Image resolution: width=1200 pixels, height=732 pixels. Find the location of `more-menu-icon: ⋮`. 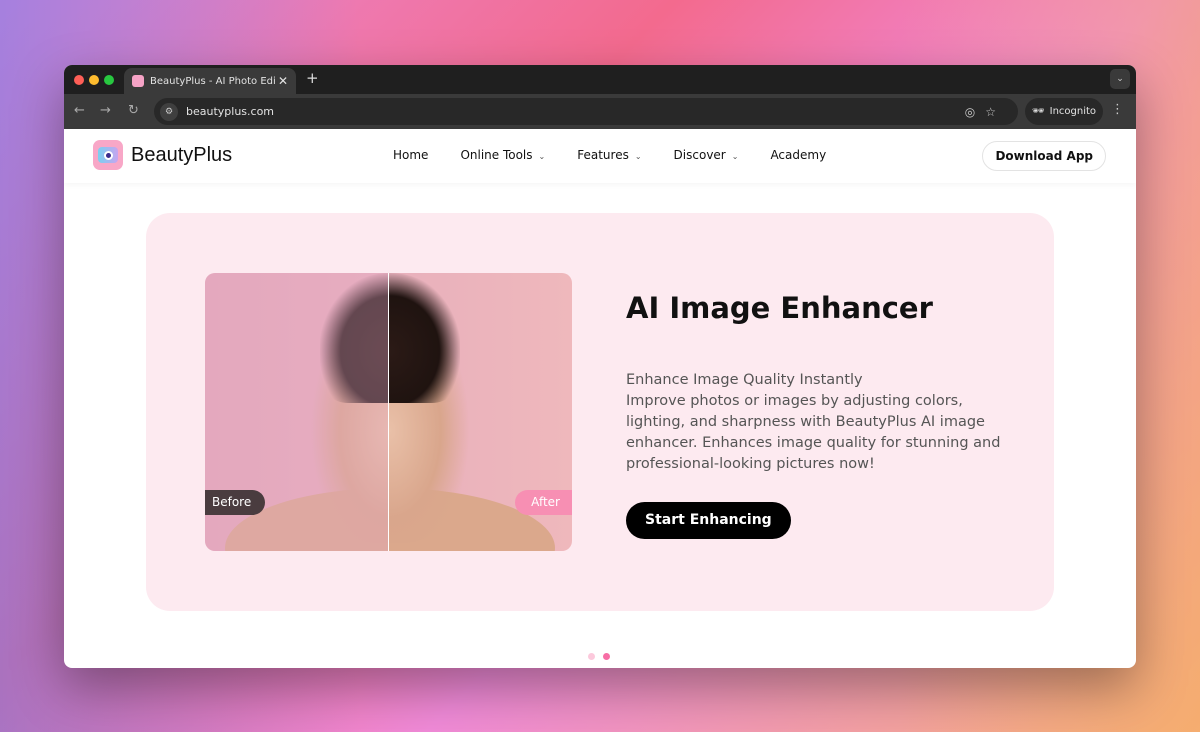

more-menu-icon: ⋮ is located at coordinates (1117, 109).